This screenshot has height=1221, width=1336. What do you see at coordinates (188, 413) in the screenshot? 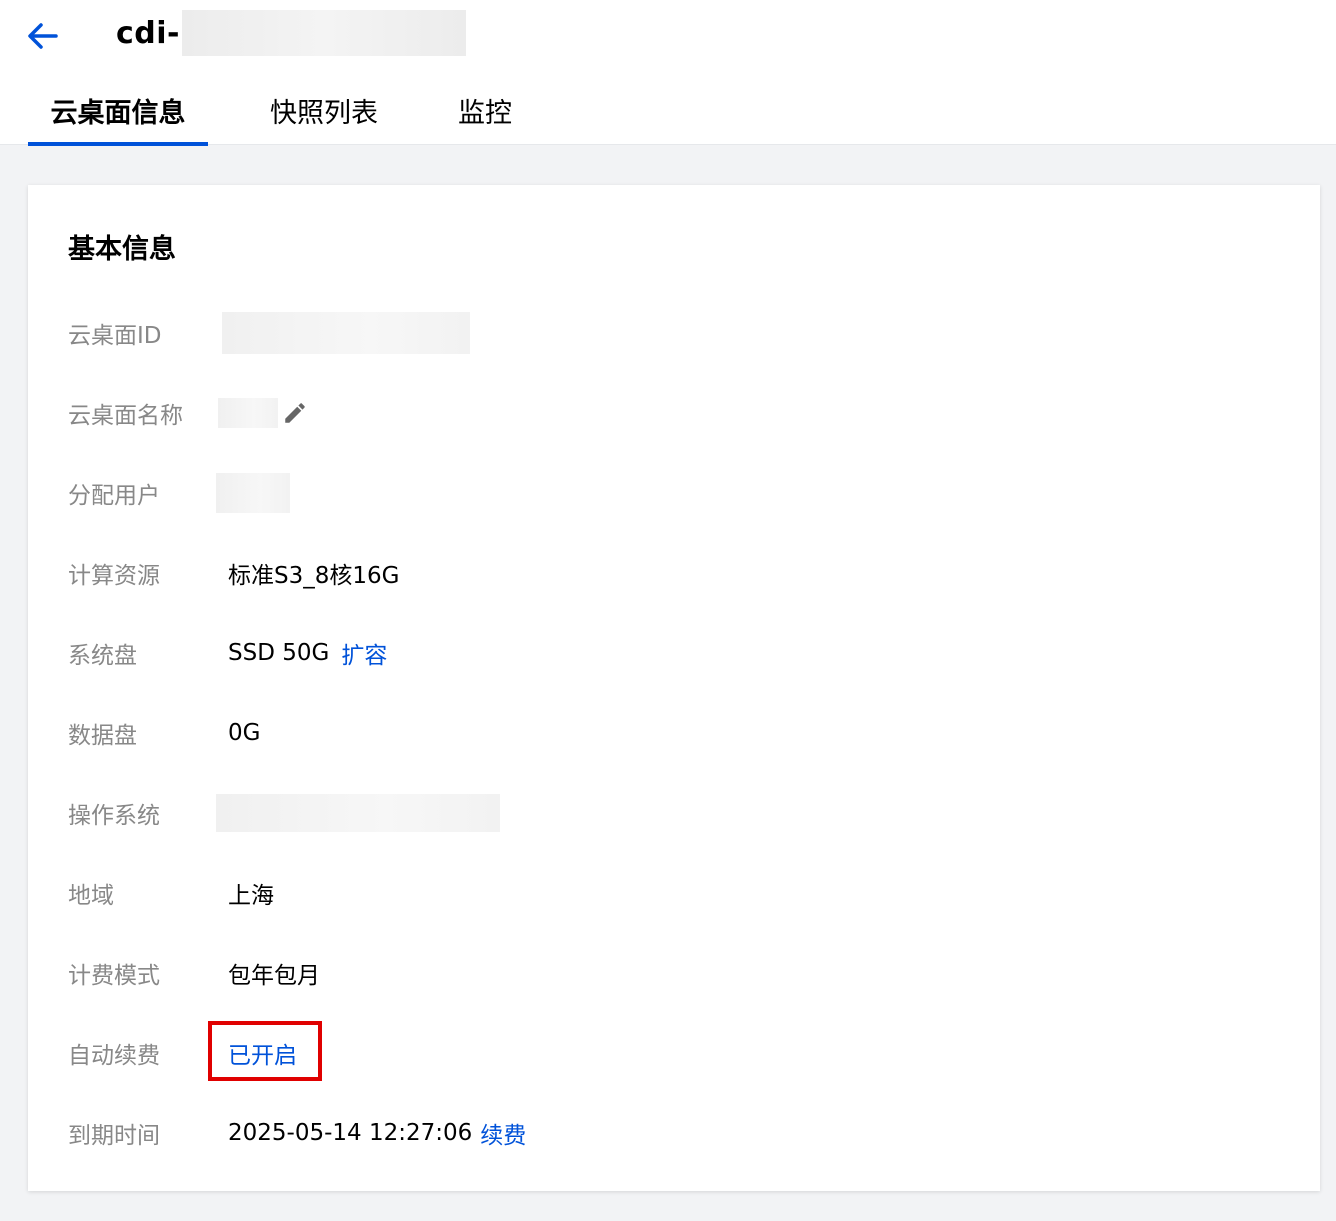
I see `row-desktop-name: 云桌面名称` at bounding box center [188, 413].